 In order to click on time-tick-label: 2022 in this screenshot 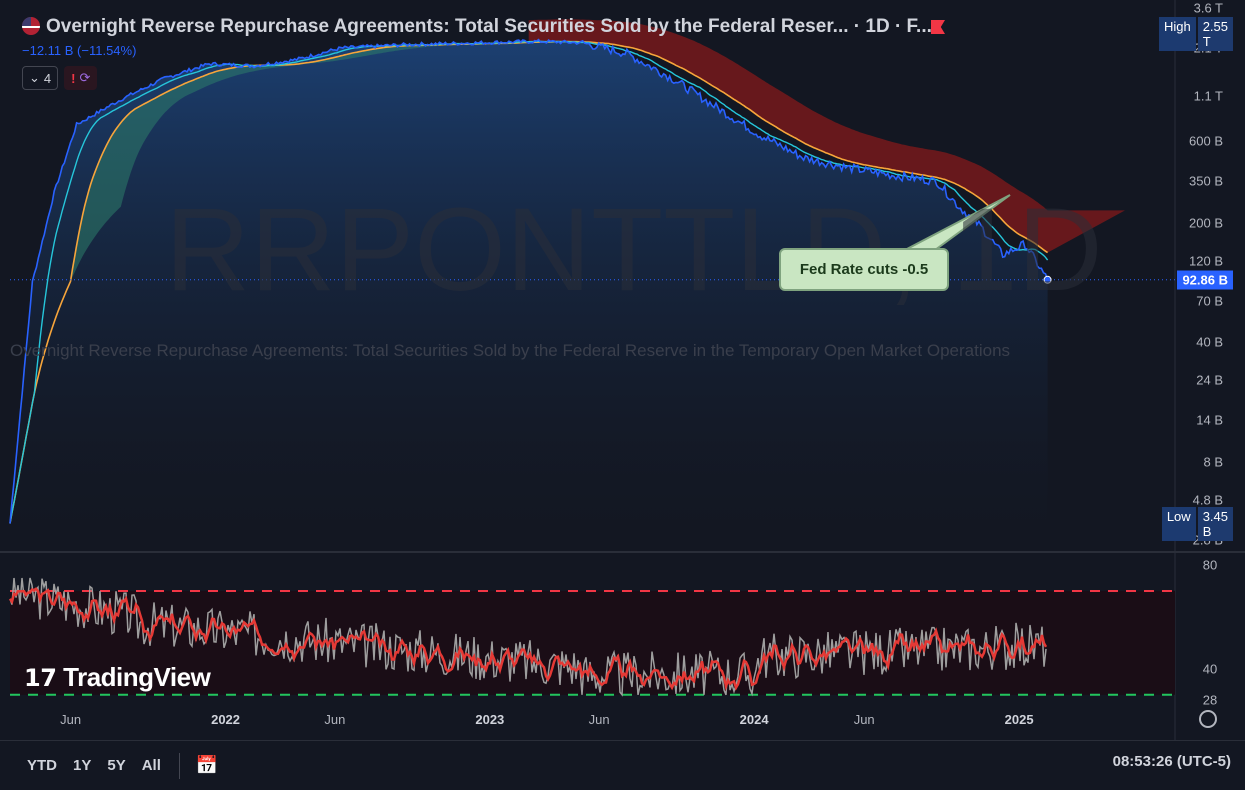, I will do `click(226, 719)`.